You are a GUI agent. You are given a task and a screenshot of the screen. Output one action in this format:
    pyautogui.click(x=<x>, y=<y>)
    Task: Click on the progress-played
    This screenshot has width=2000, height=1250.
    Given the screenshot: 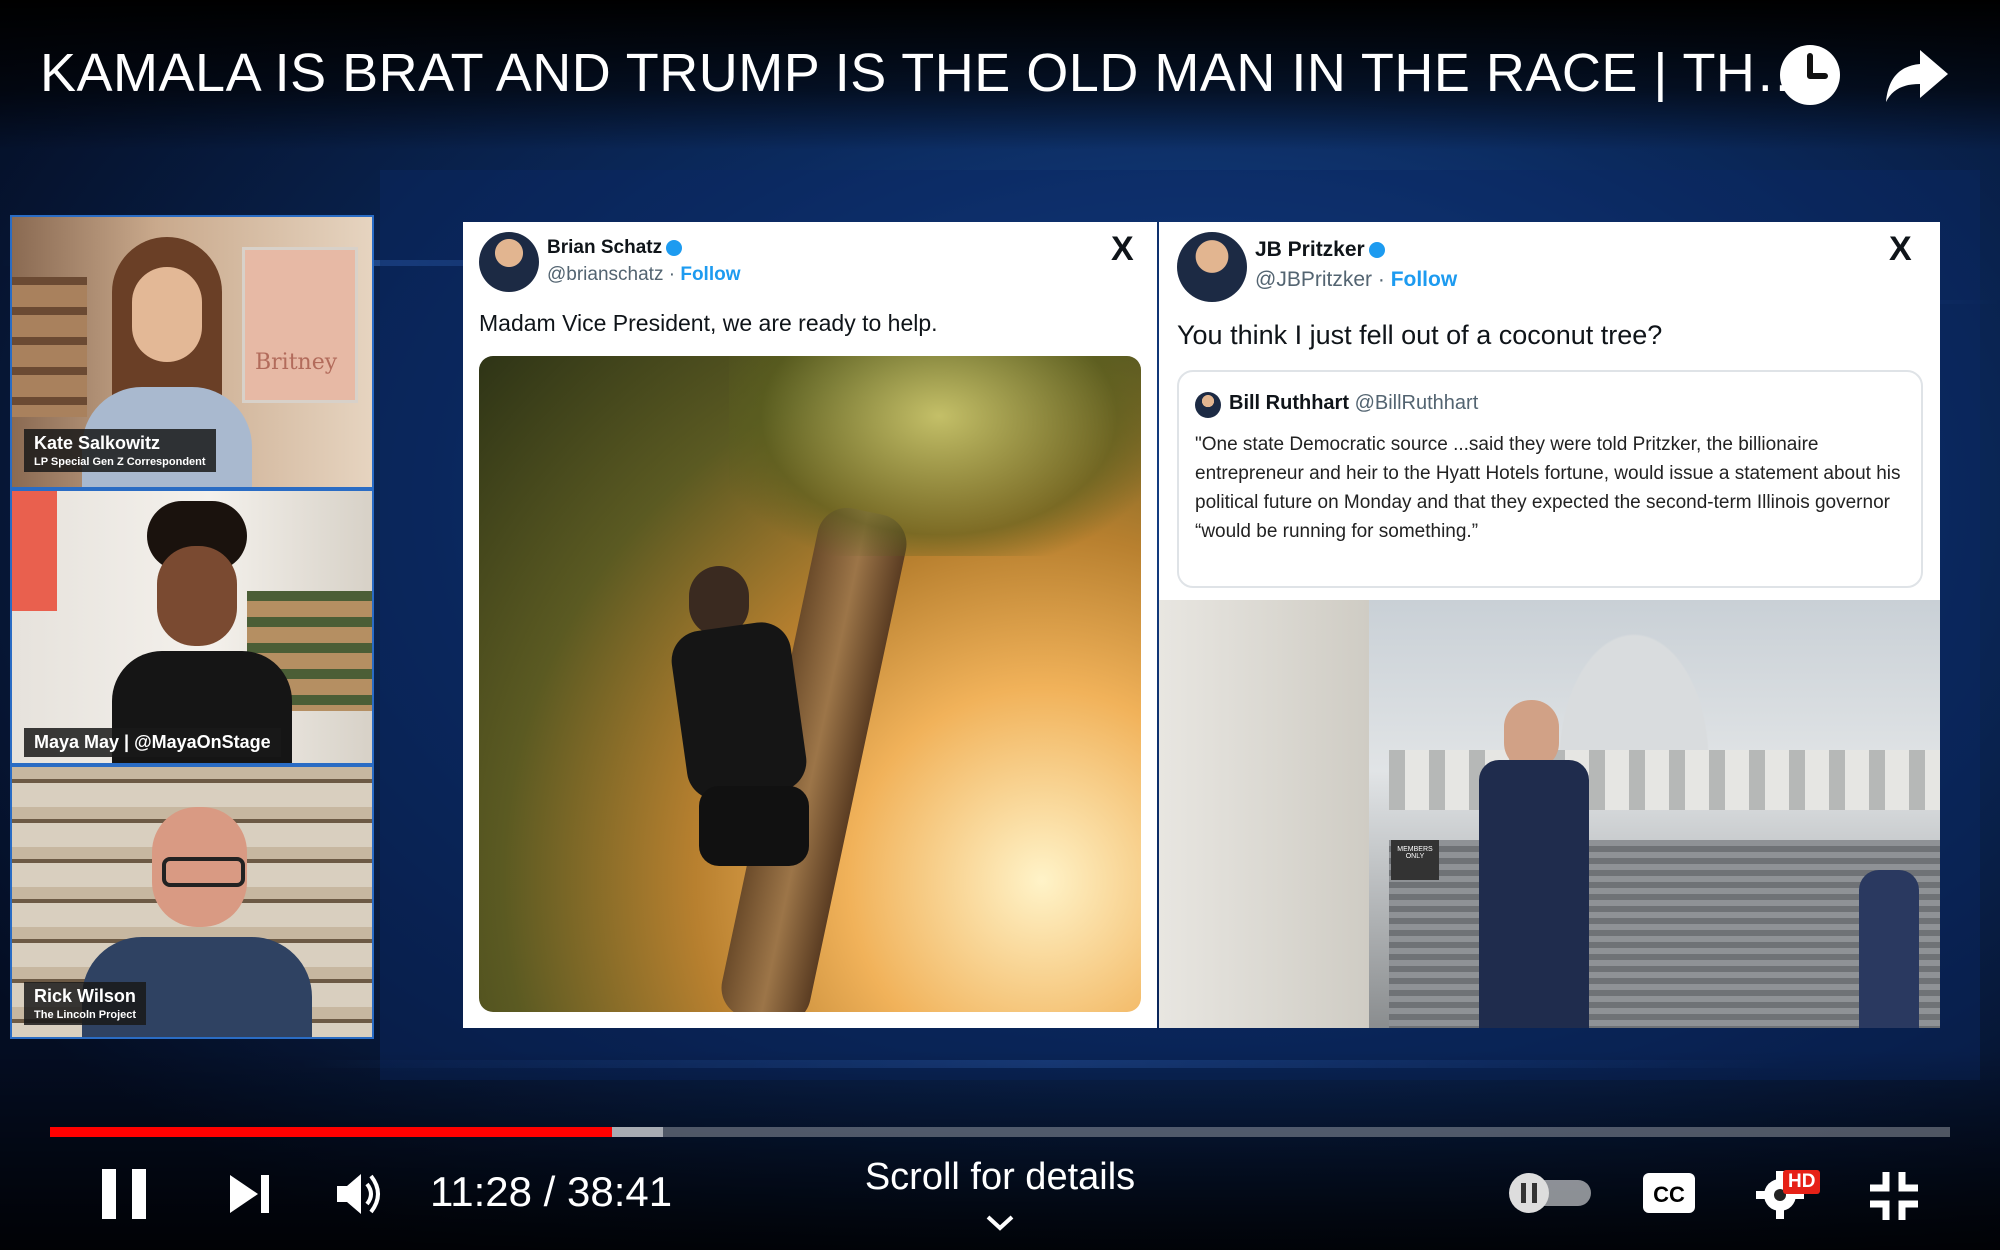 What is the action you would take?
    pyautogui.click(x=331, y=1132)
    